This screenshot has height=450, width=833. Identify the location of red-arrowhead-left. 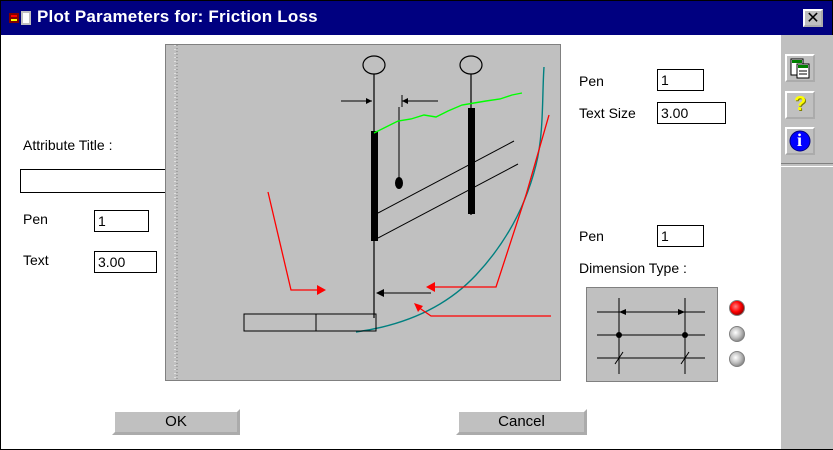
(321, 290).